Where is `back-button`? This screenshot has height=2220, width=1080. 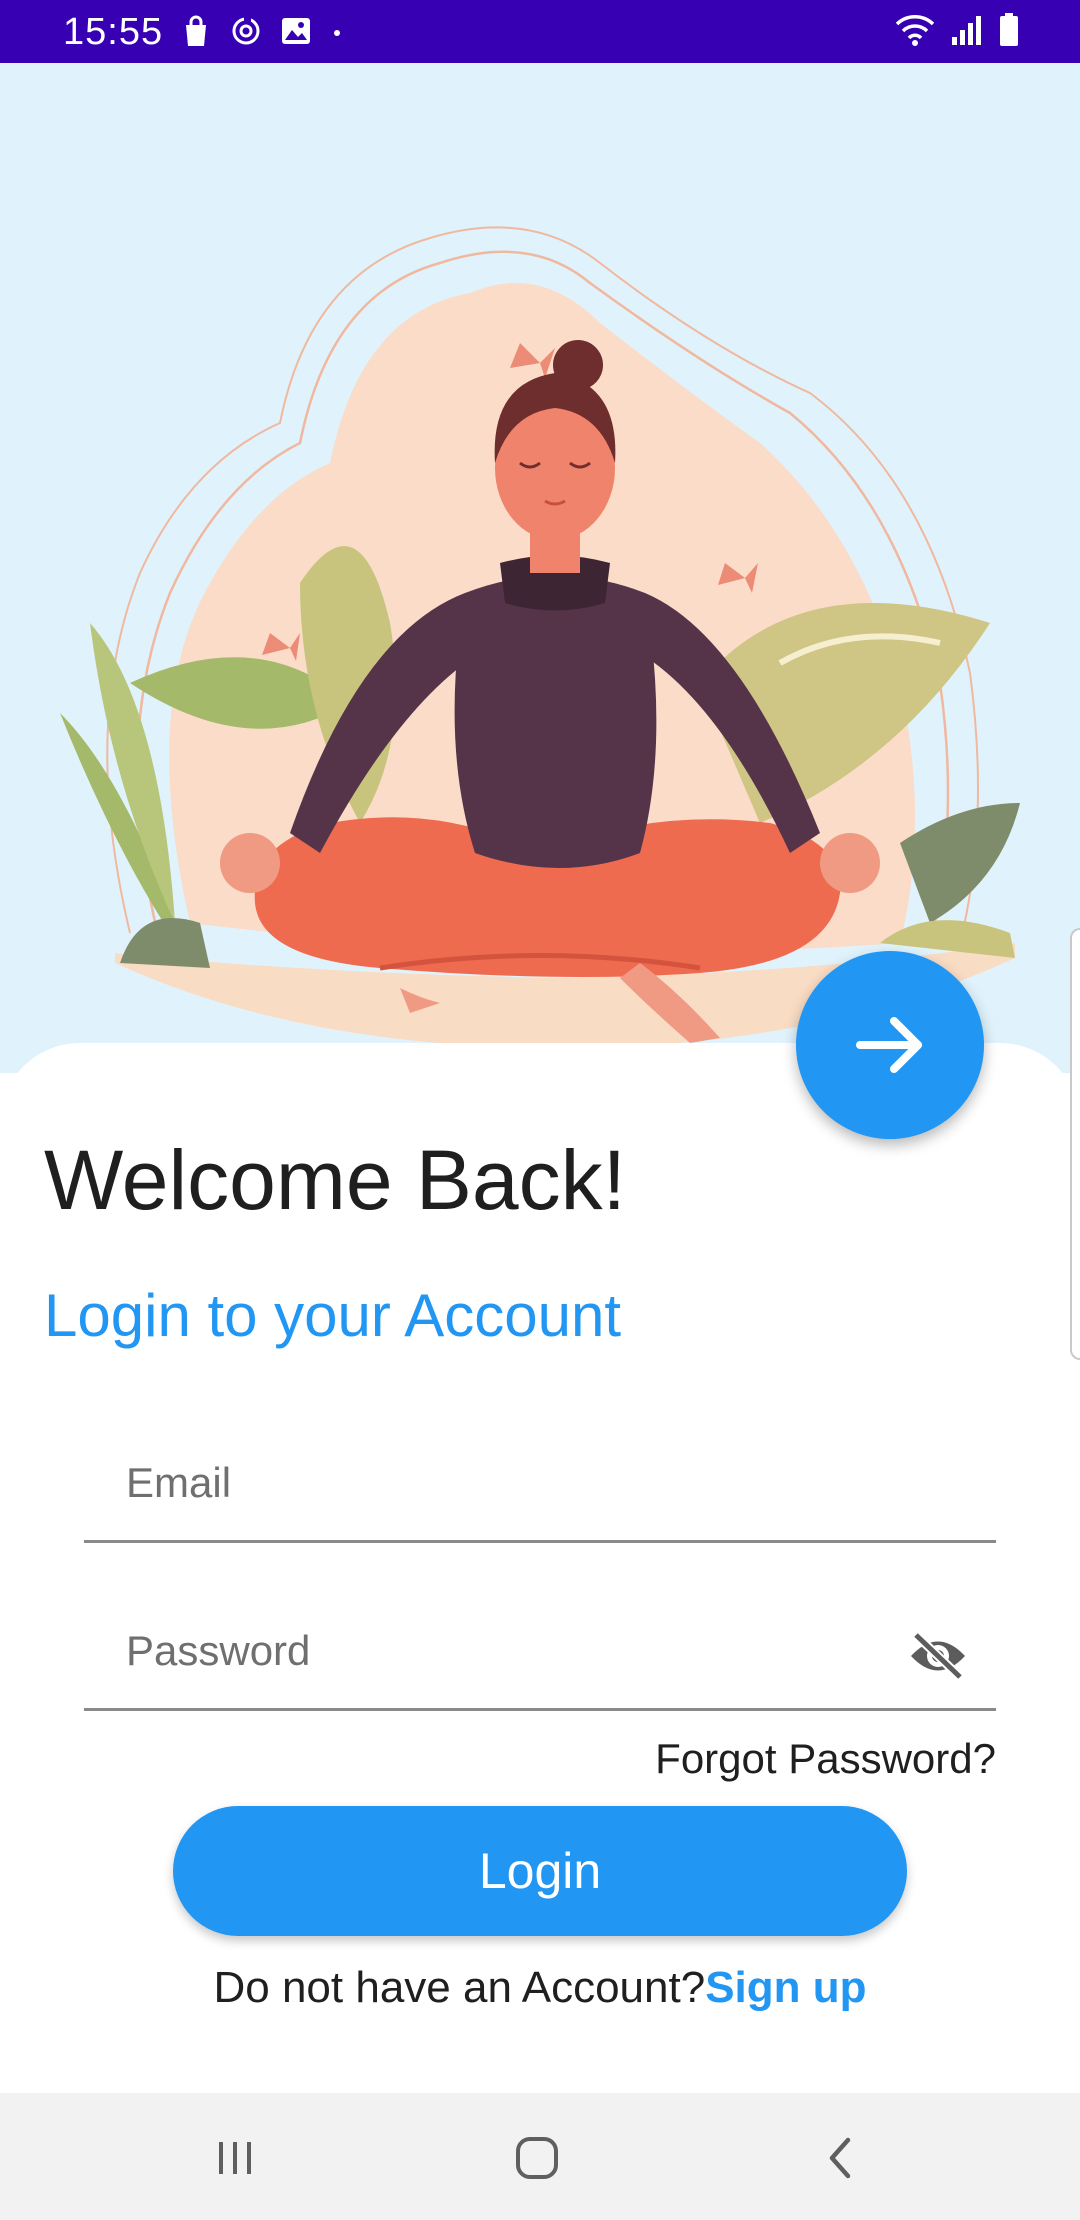
back-button is located at coordinates (840, 2158).